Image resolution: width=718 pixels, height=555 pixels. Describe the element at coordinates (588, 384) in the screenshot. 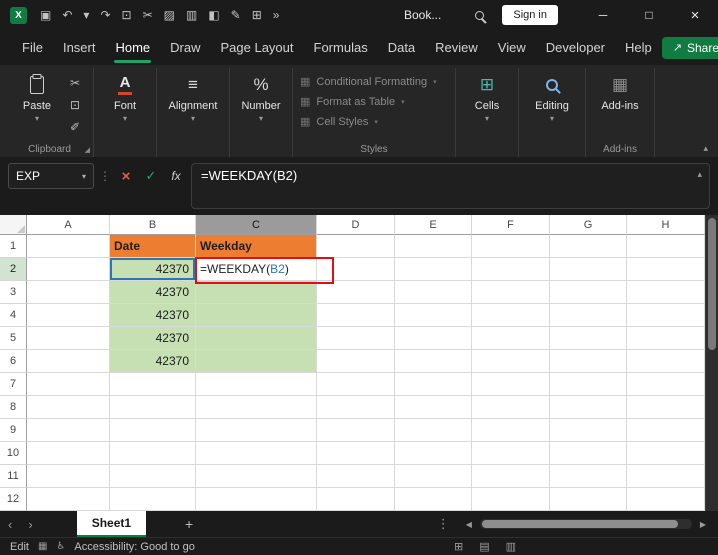

I see `cell-g7` at that location.